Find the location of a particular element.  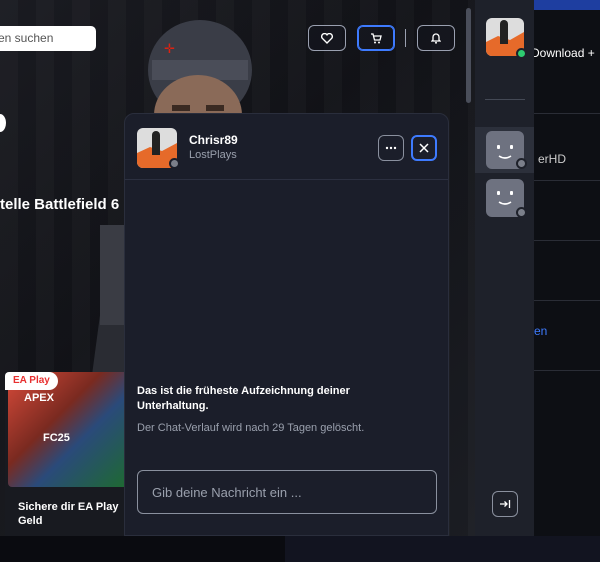

promo-apex-label: APEX is located at coordinates (39, 398).